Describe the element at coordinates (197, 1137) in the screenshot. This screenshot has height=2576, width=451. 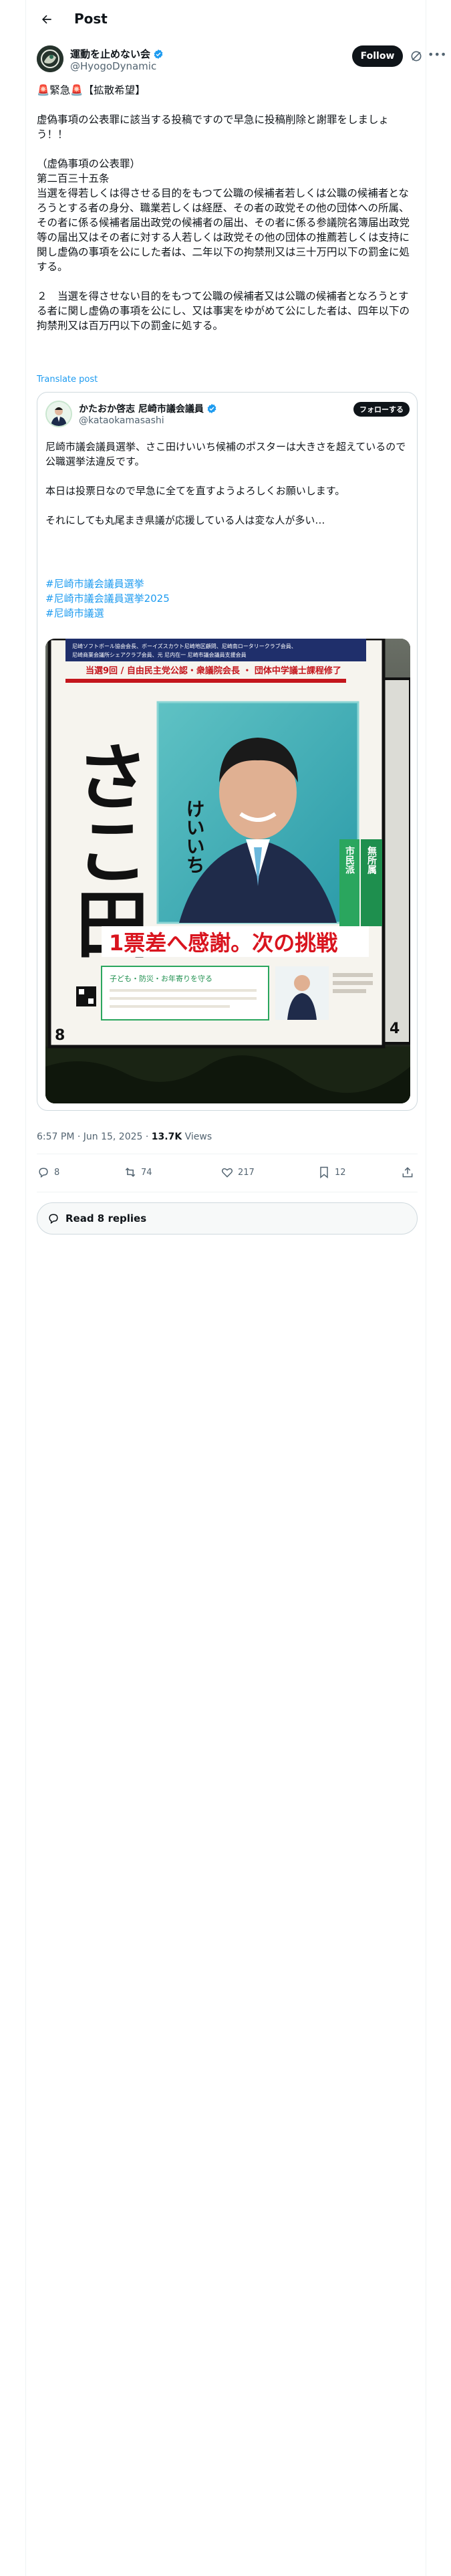
I see `views-label: Views` at that location.